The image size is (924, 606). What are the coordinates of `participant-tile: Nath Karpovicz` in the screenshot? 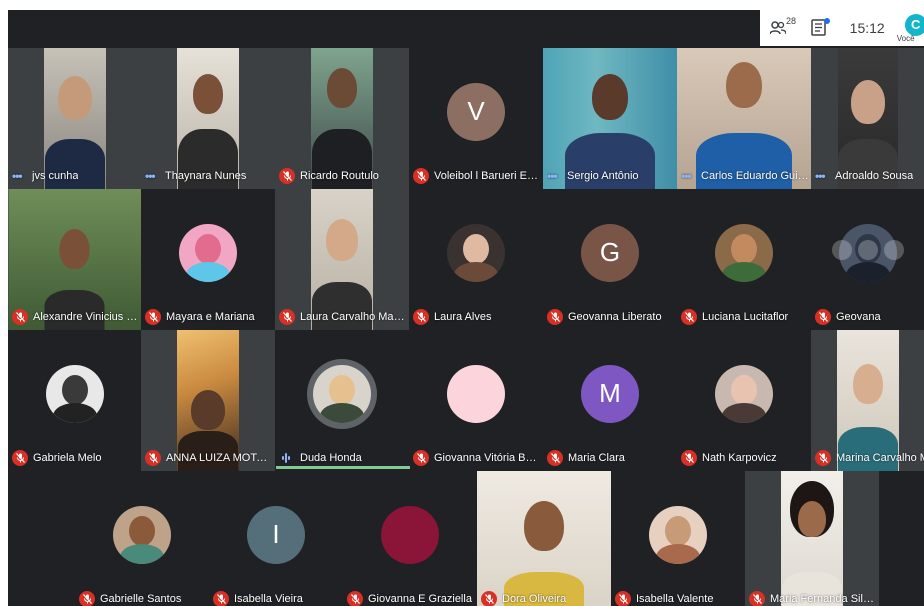 It's located at (744, 400).